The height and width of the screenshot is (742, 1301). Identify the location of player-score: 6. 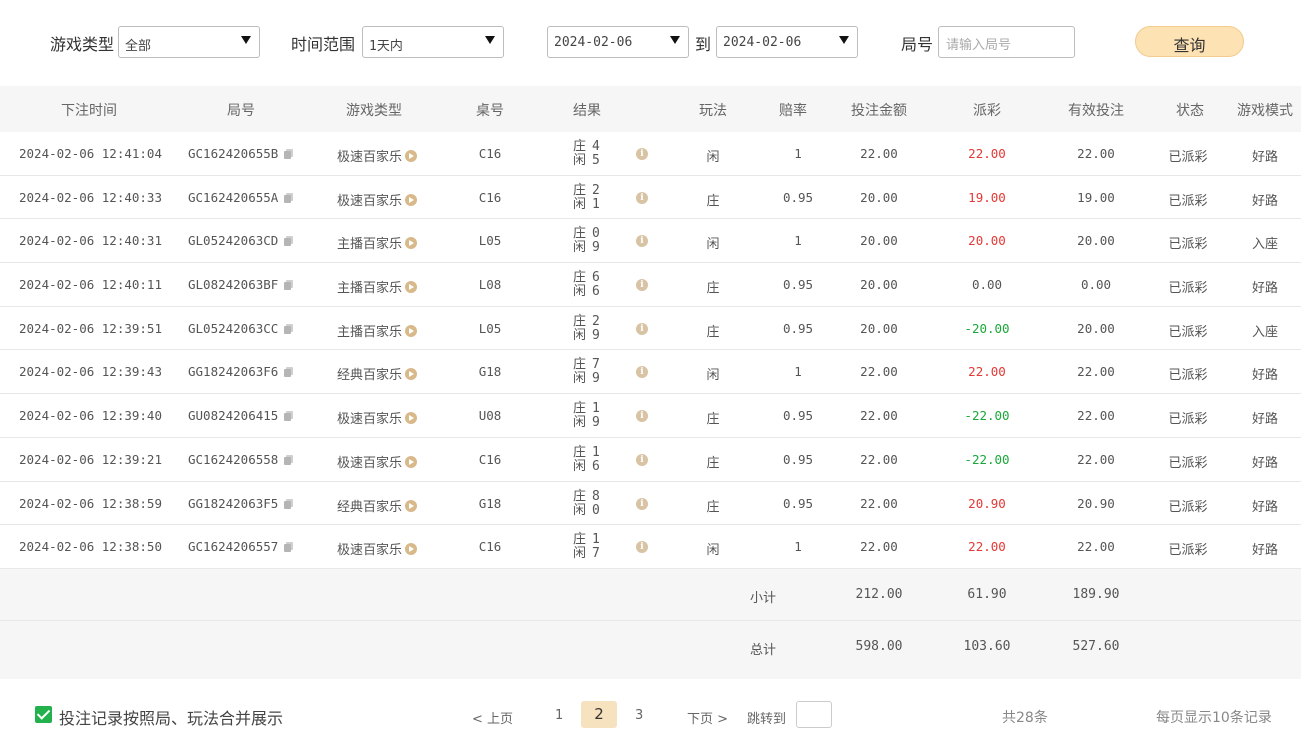
(596, 466).